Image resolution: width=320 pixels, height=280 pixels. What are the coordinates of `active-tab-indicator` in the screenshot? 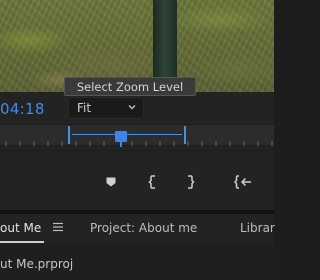 It's located at (22, 242).